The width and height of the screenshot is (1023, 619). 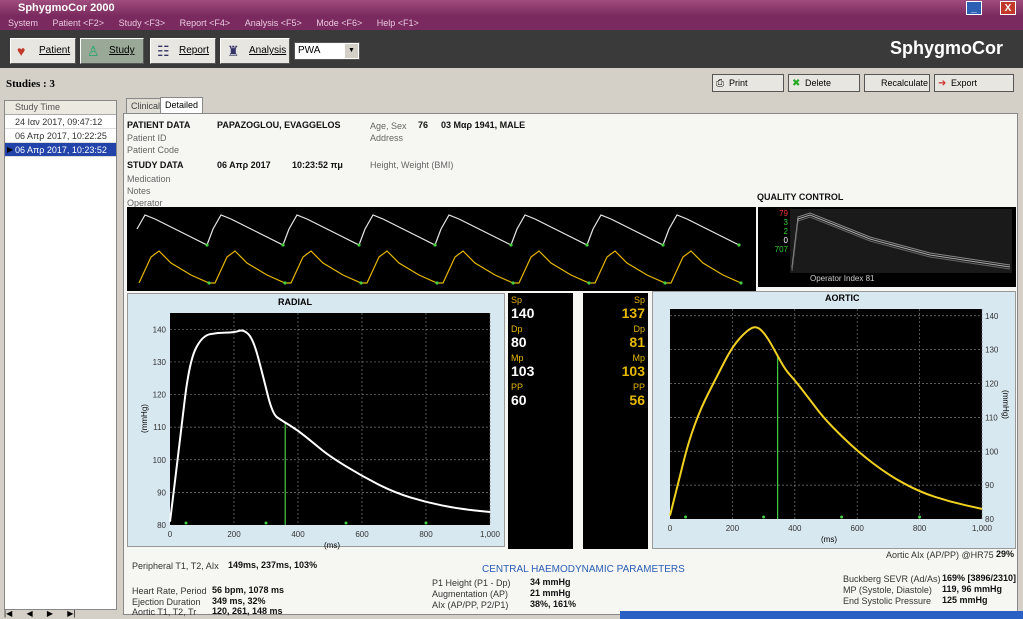 What do you see at coordinates (10, 149) in the screenshot?
I see `row-pointer-icon: ▶` at bounding box center [10, 149].